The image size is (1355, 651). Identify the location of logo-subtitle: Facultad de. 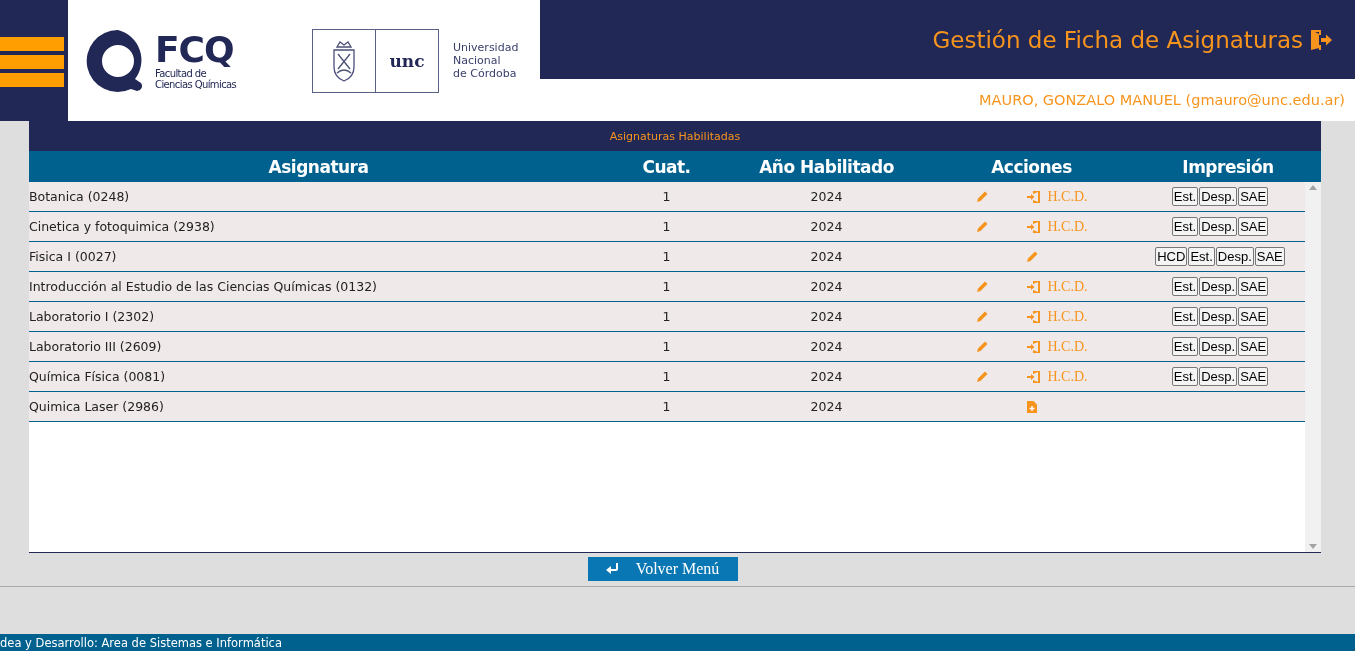
(181, 73).